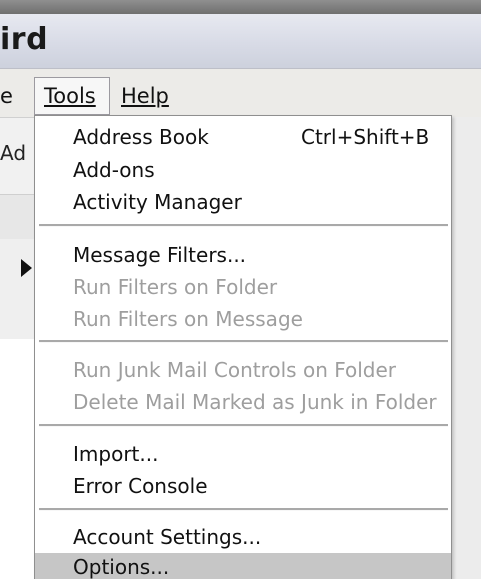 Image resolution: width=481 pixels, height=579 pixels. I want to click on shortcut-address-book: Ctrl+Shift+B, so click(365, 137).